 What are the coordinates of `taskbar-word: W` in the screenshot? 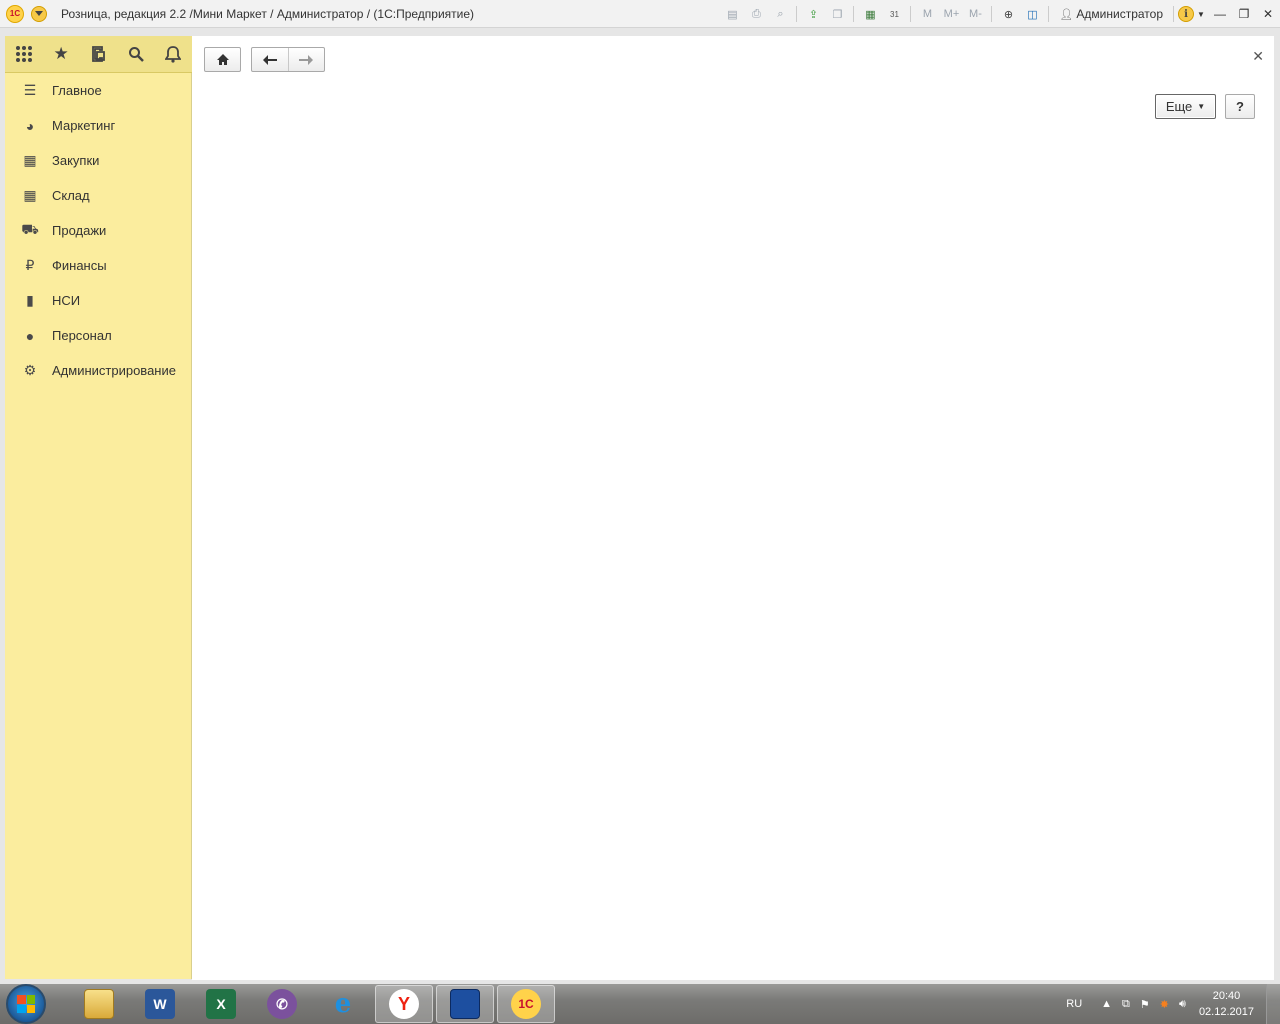 It's located at (160, 1004).